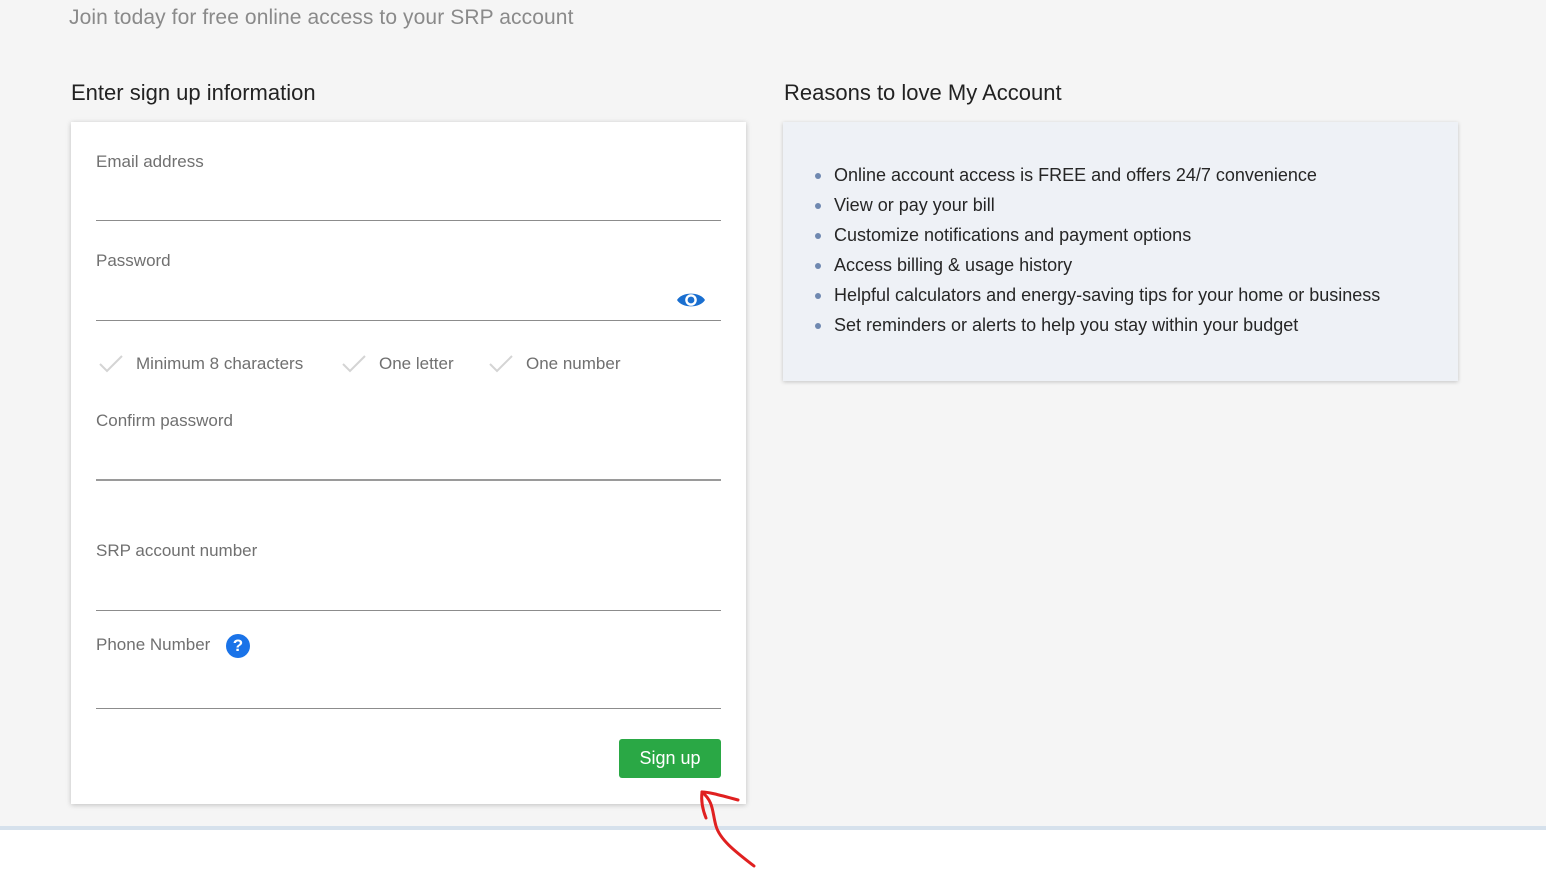 The height and width of the screenshot is (869, 1546). Describe the element at coordinates (150, 161) in the screenshot. I see `email-label: Email address` at that location.